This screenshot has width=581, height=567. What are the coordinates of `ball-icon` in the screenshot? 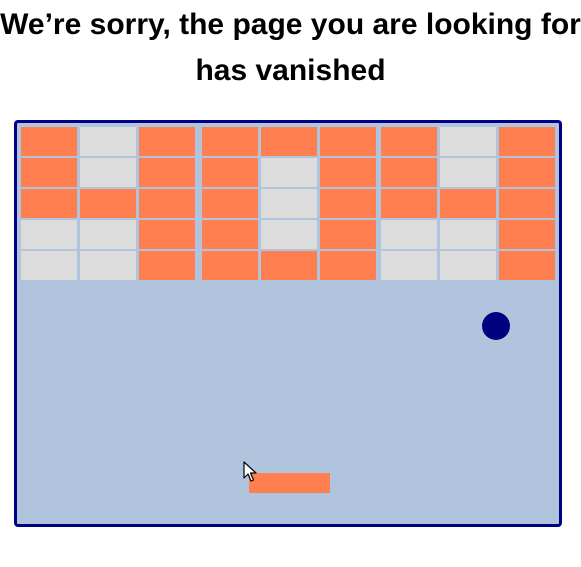 It's located at (496, 326).